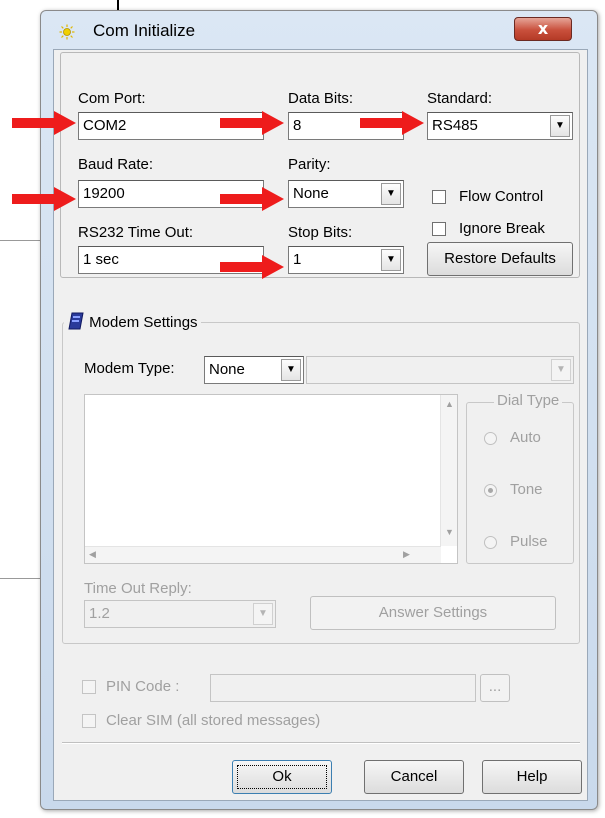 The image size is (605, 818). What do you see at coordinates (252, 123) in the screenshot?
I see `annotation-arrow-data-bits` at bounding box center [252, 123].